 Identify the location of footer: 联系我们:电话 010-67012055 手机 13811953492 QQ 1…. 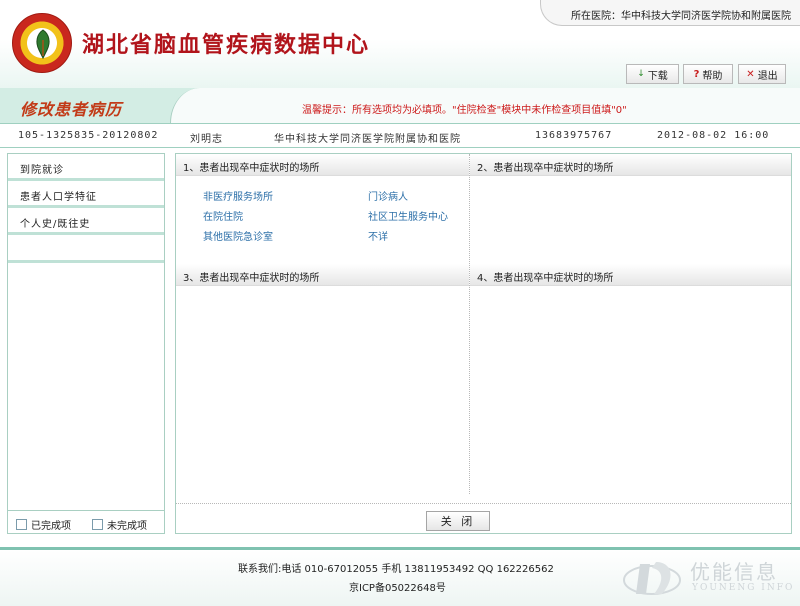
(400, 578).